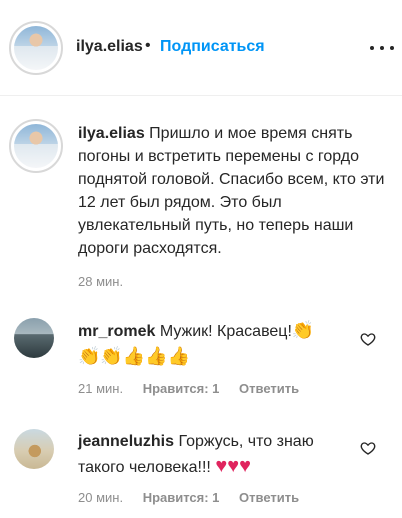 Image resolution: width=402 pixels, height=518 pixels. I want to click on caption-avatar, so click(36, 146).